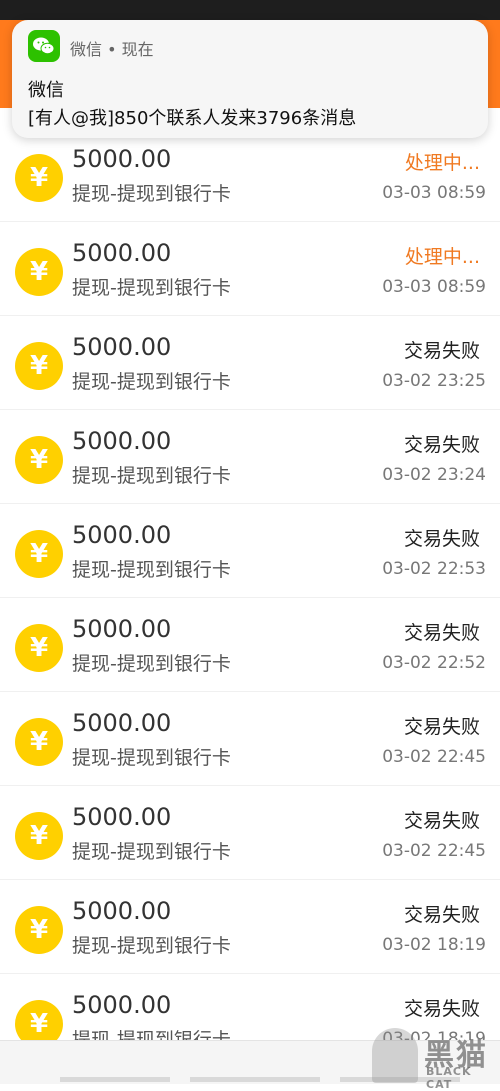 Image resolution: width=500 pixels, height=1091 pixels. Describe the element at coordinates (434, 663) in the screenshot. I see `transaction-time: 03-02 22:52` at that location.